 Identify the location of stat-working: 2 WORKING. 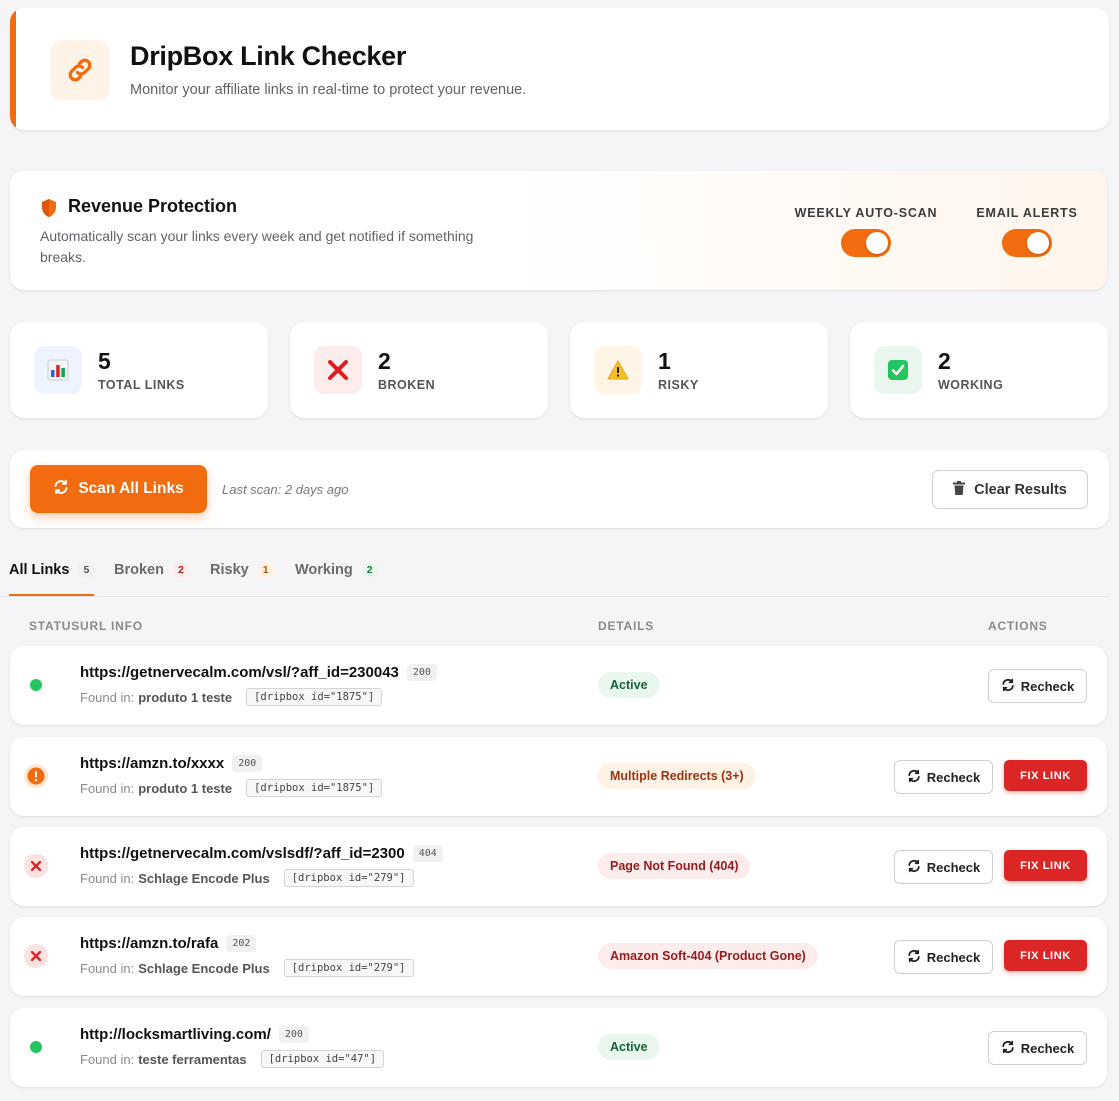
(979, 370).